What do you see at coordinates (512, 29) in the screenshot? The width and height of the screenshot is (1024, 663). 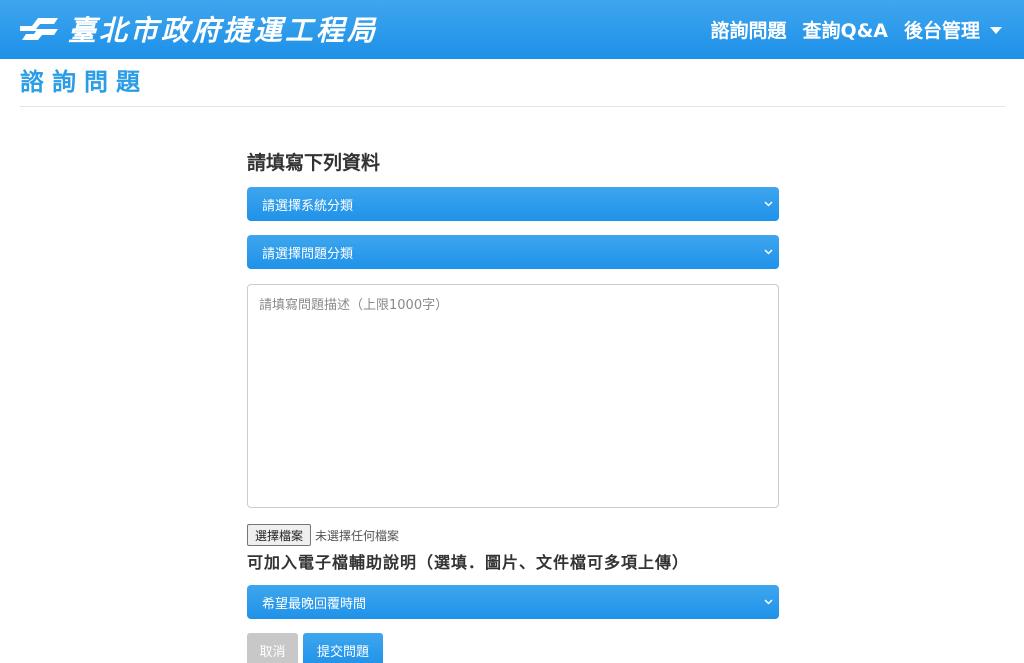 I see `top-navbar: 臺北市政府捷運工程局 諮詢問題 查詢Q&A 後台管理` at bounding box center [512, 29].